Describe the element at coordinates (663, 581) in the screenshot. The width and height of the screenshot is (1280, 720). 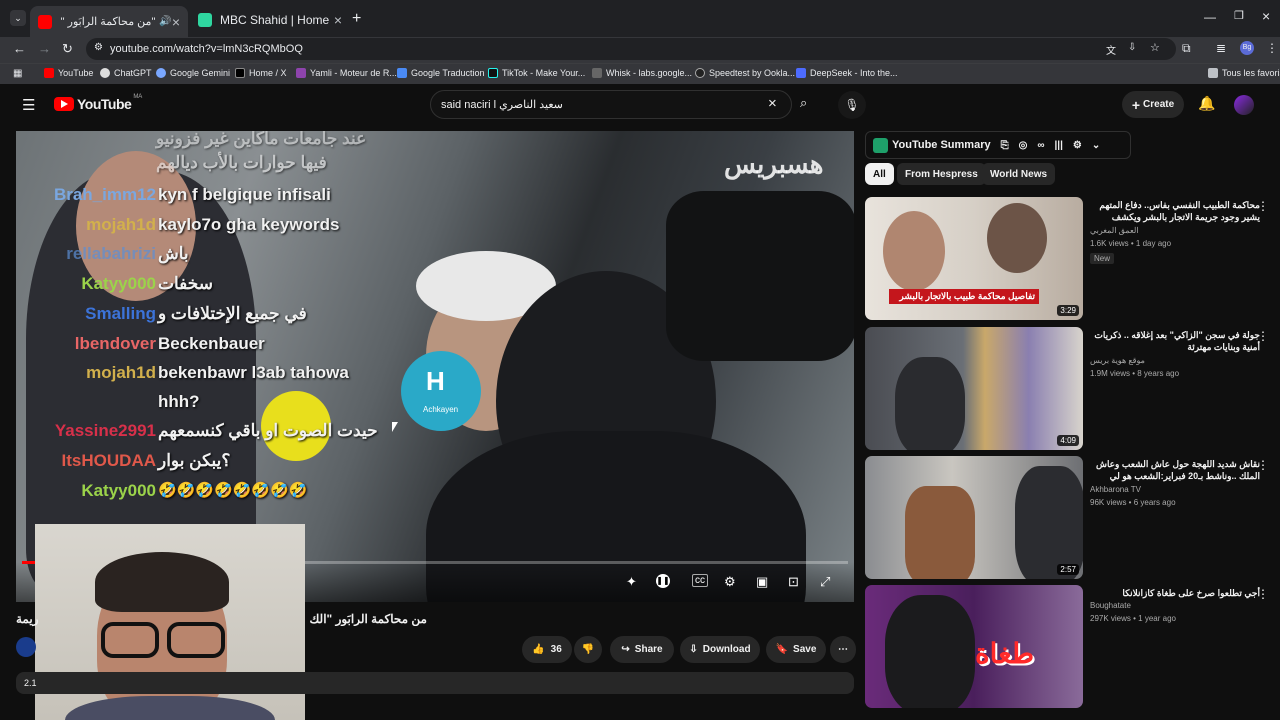
I see `pause-icon: ❚❚` at that location.